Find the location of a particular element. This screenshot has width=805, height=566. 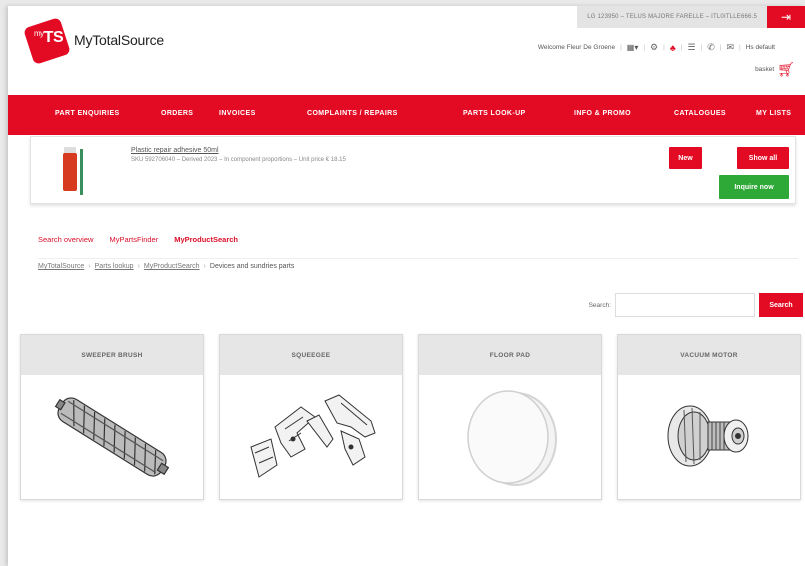

logout-icon: ⇥ is located at coordinates (786, 17).